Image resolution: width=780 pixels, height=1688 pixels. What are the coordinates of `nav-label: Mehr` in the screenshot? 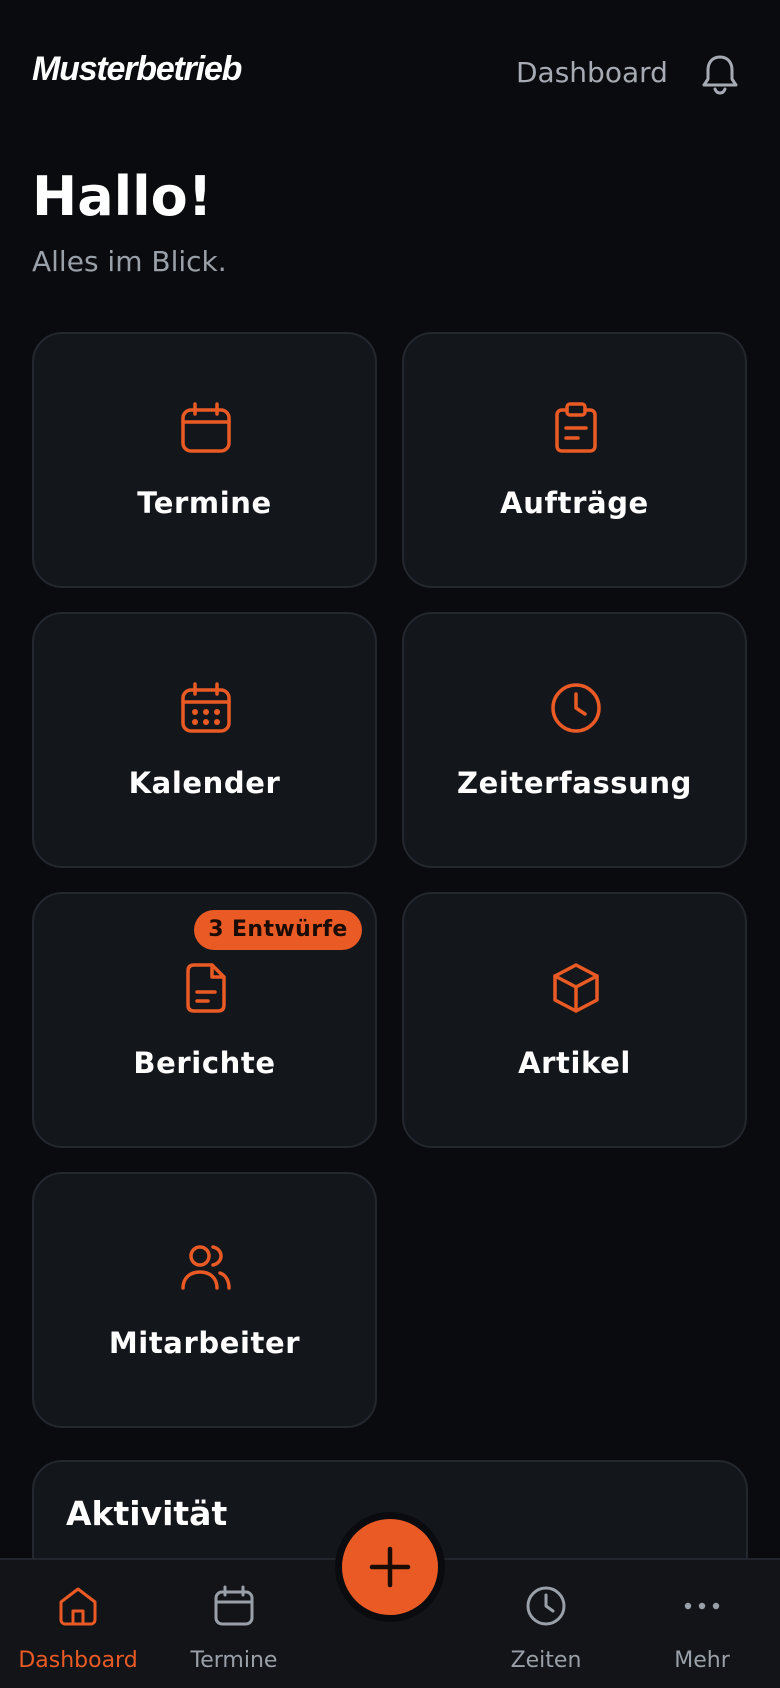 It's located at (702, 1660).